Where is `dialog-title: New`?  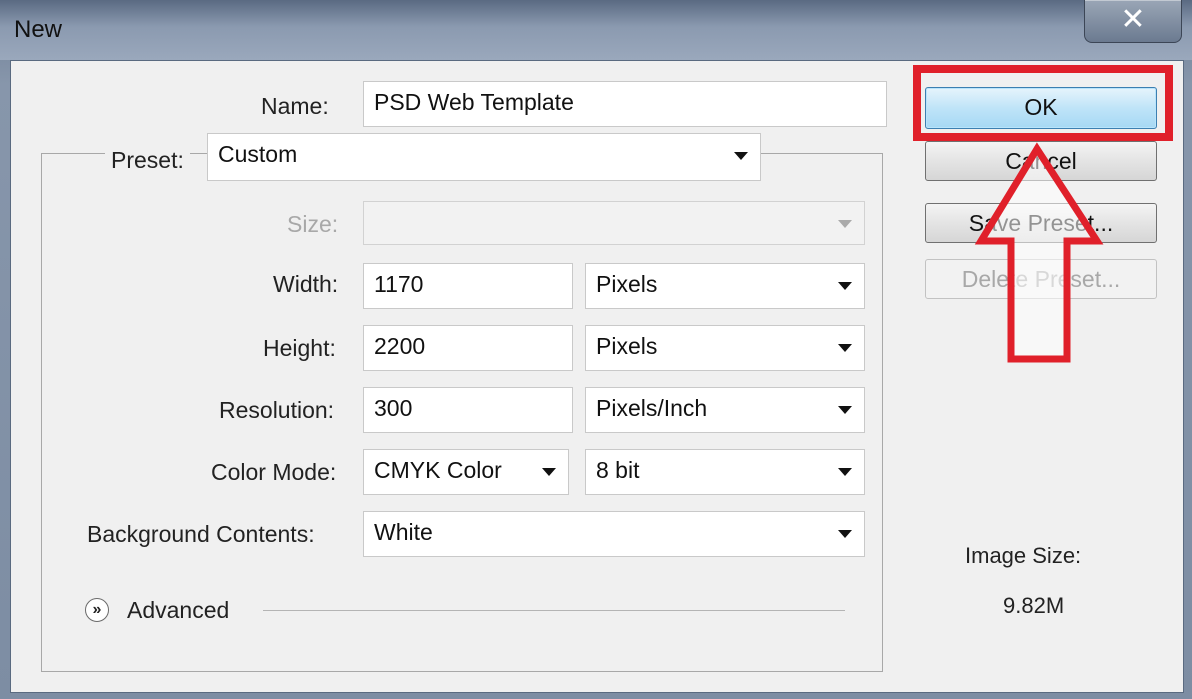
dialog-title: New is located at coordinates (38, 29).